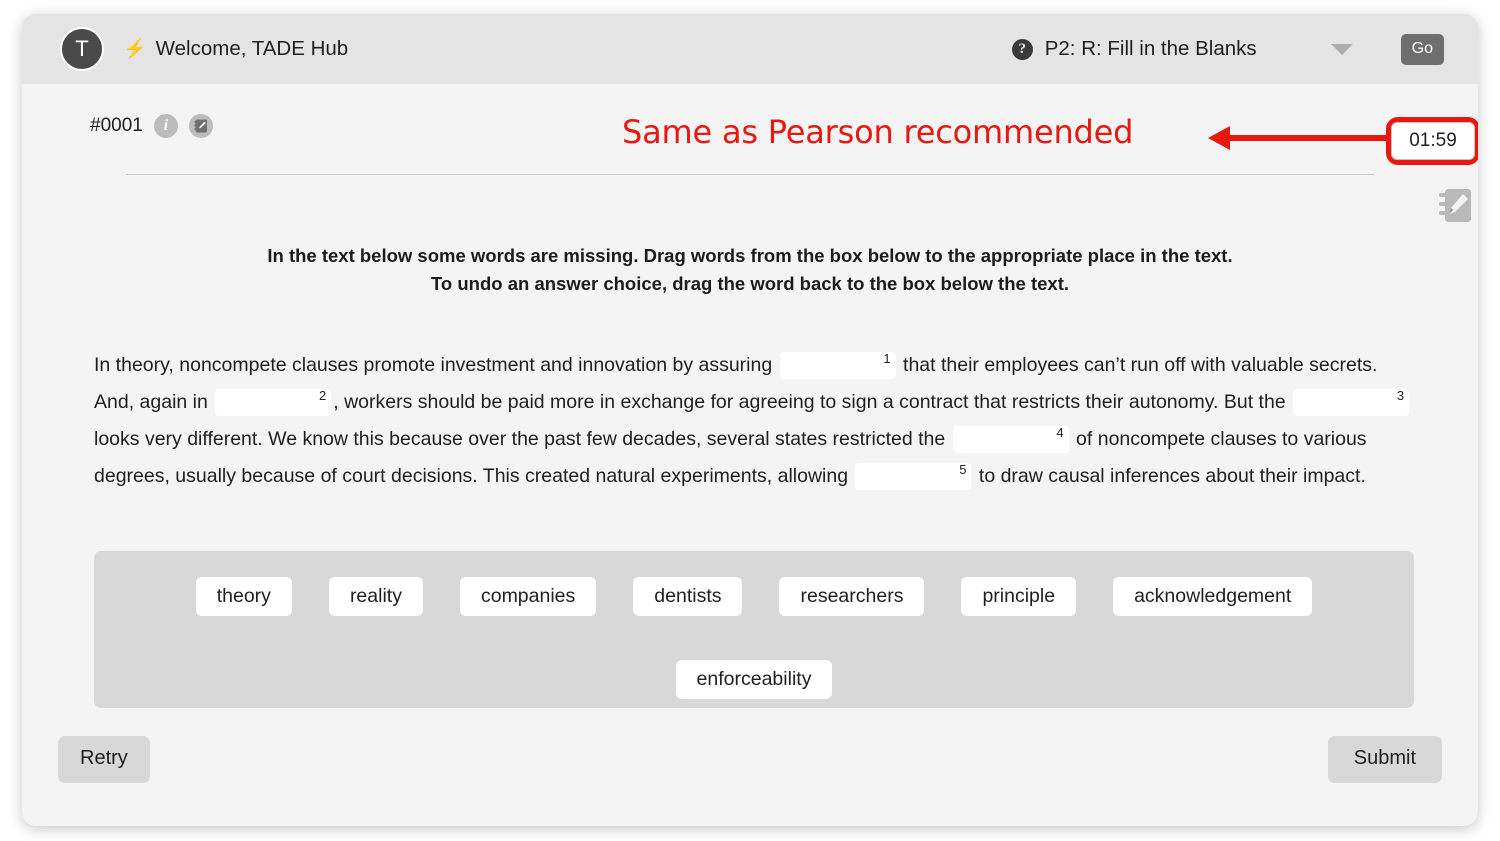 The image size is (1500, 841). I want to click on word-chip: acknowledgement, so click(1213, 596).